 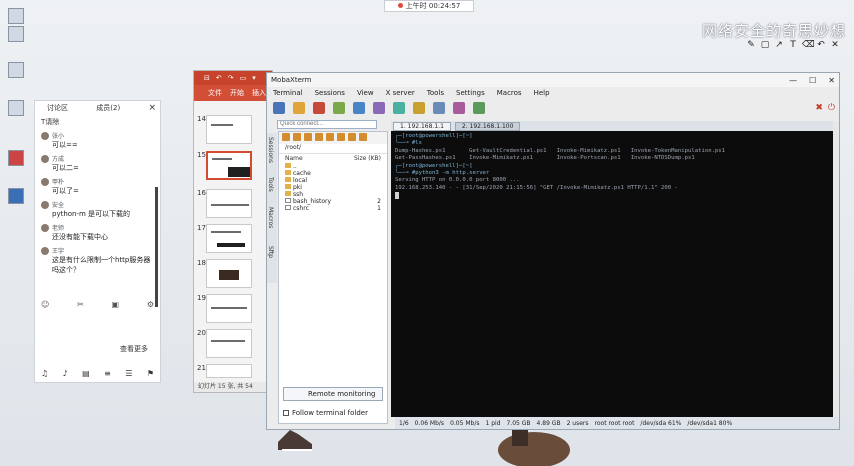 I want to click on customize-icon: ▾, so click(x=254, y=78).